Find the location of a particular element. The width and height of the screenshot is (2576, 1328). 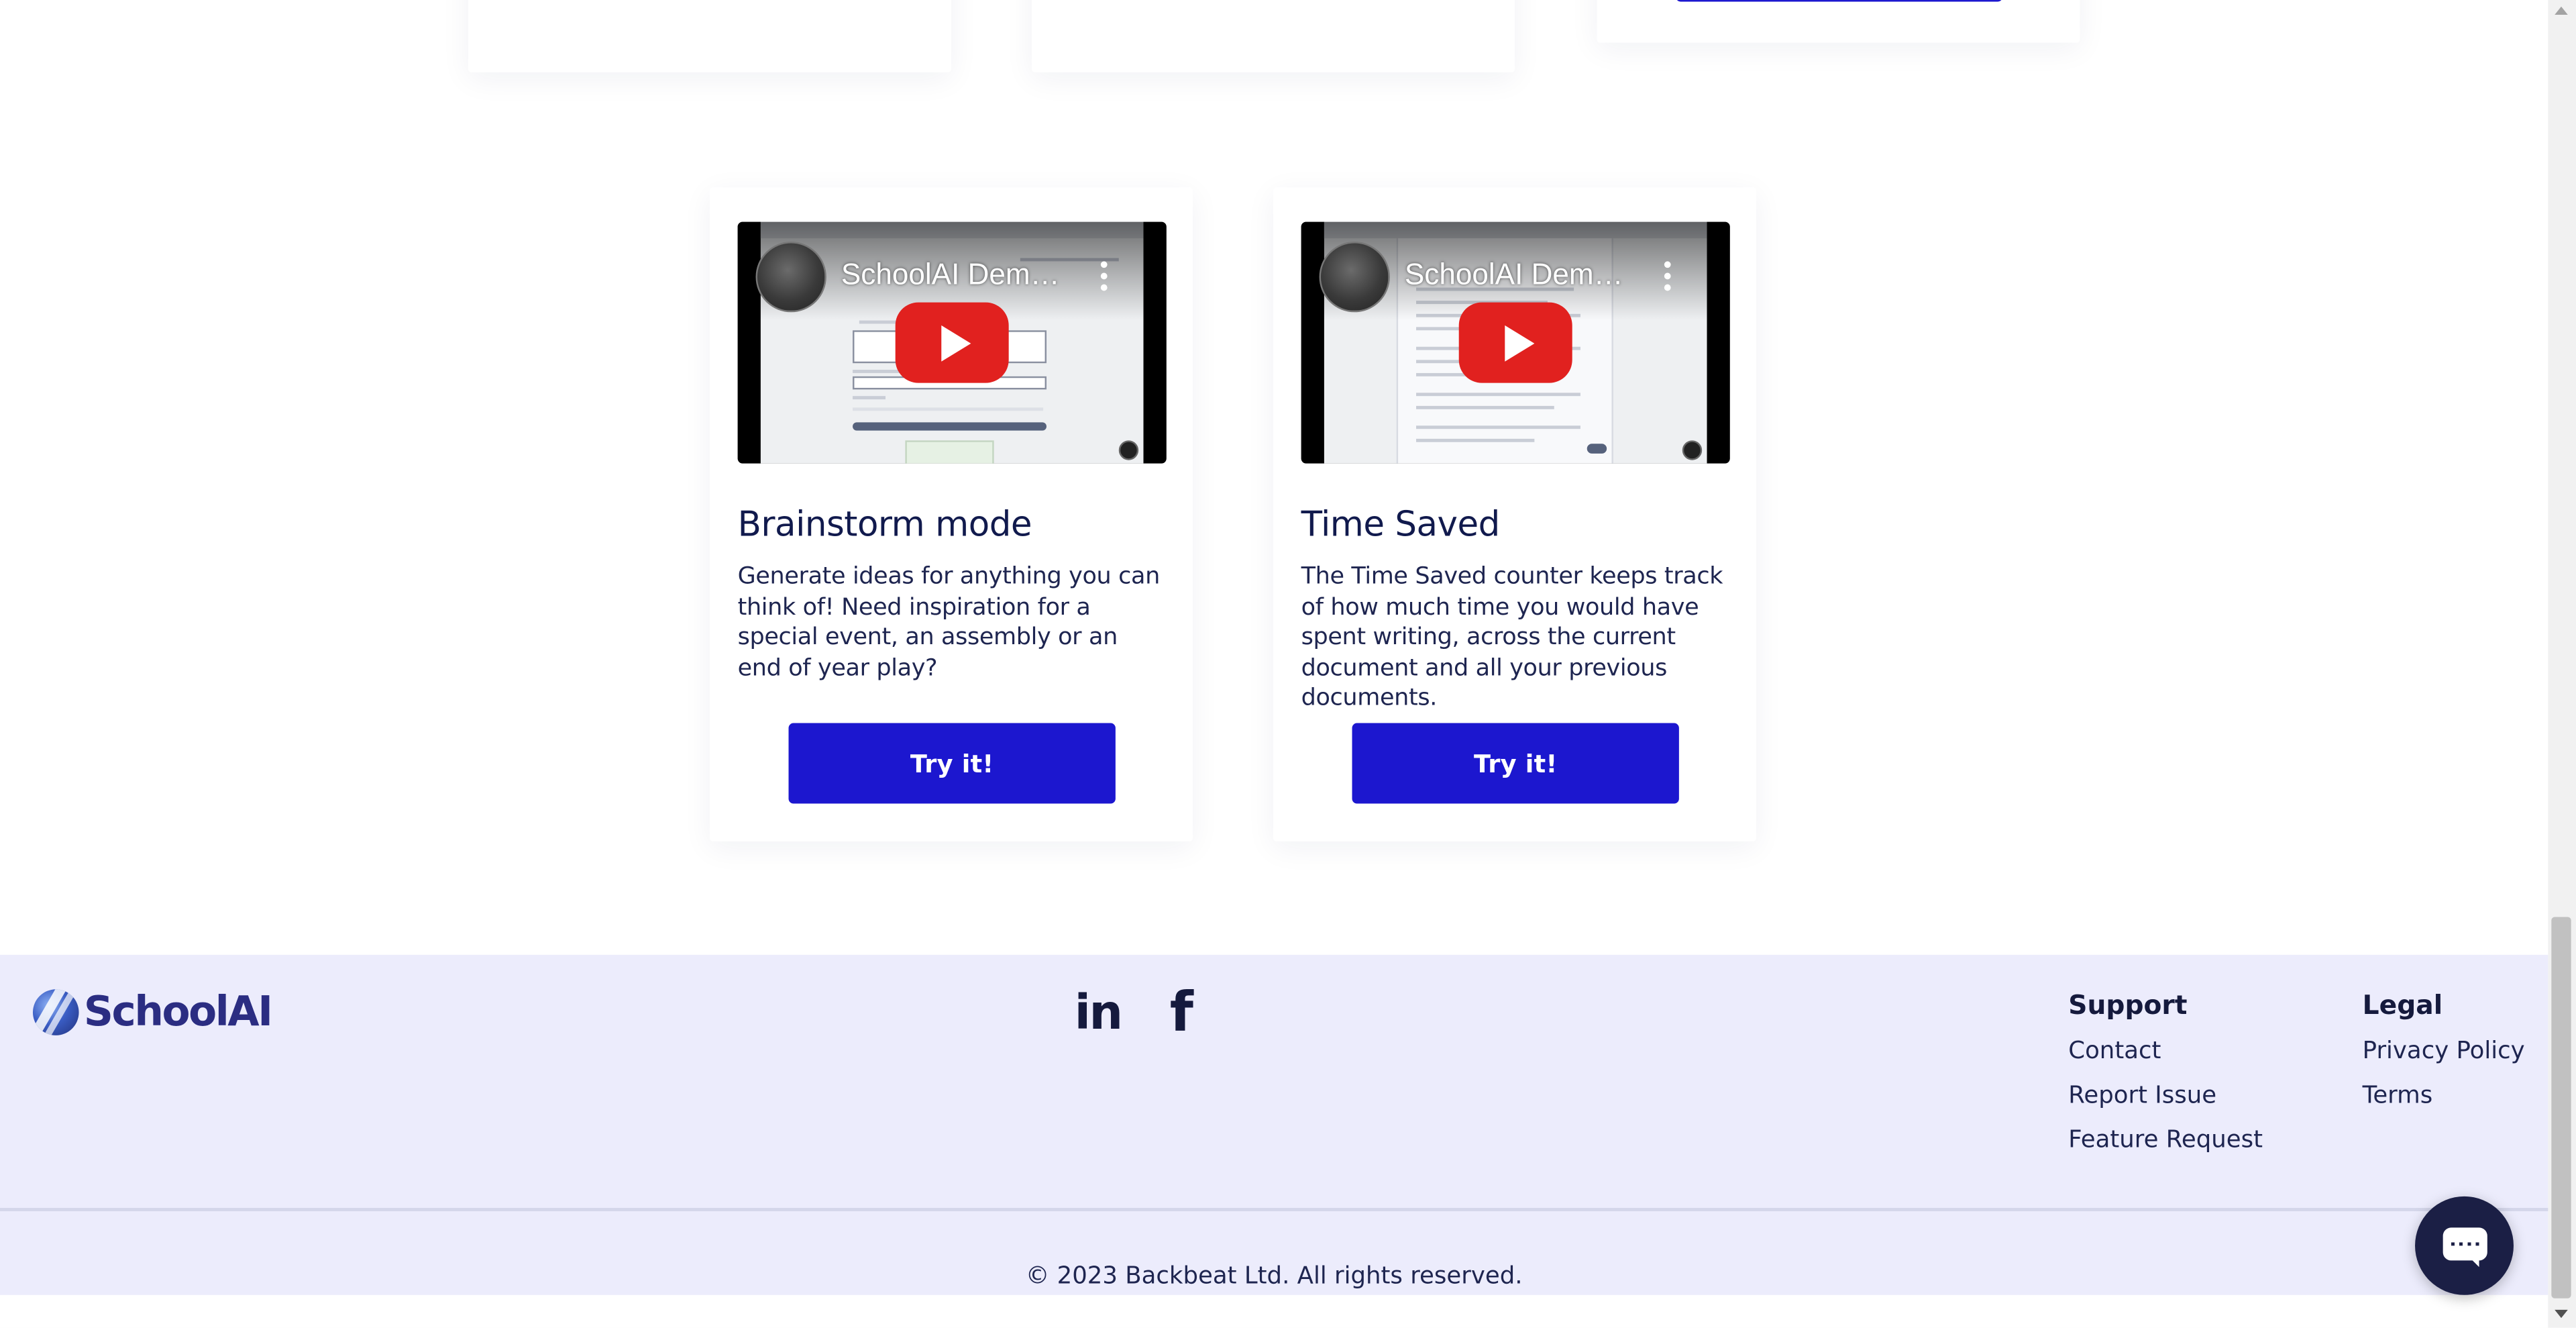

privacy-policy-link: Privacy Policy is located at coordinates (2444, 1053).